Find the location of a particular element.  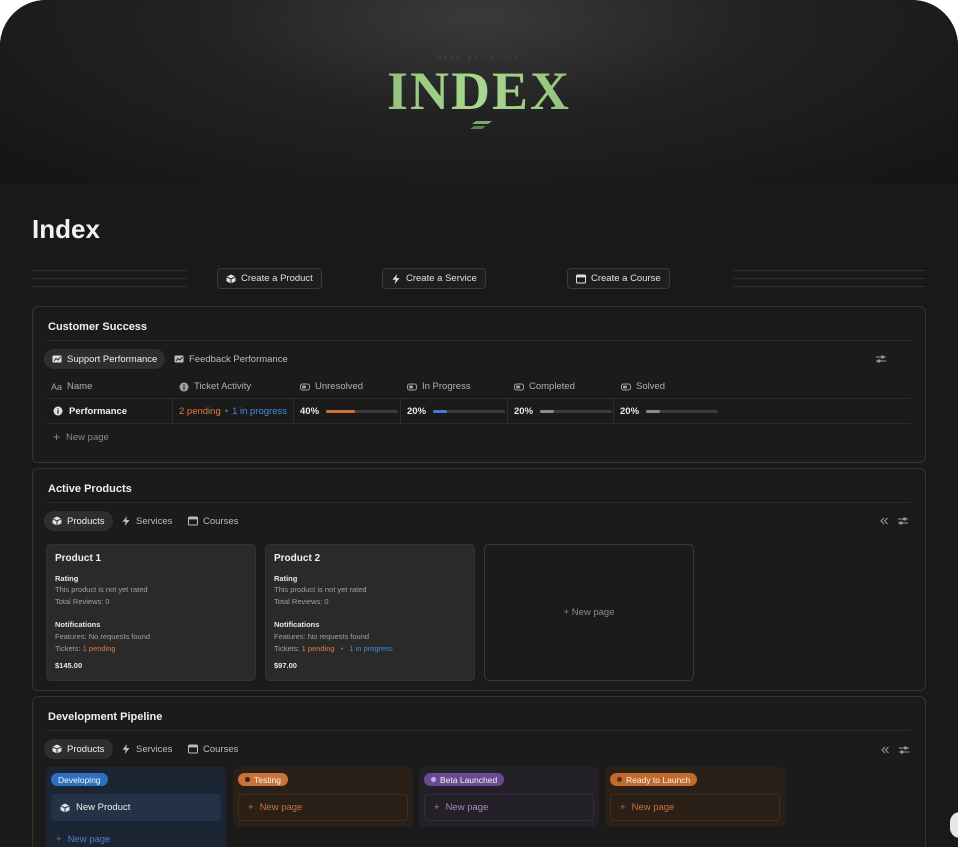

status-pill-developing: Developing is located at coordinates (79, 779).